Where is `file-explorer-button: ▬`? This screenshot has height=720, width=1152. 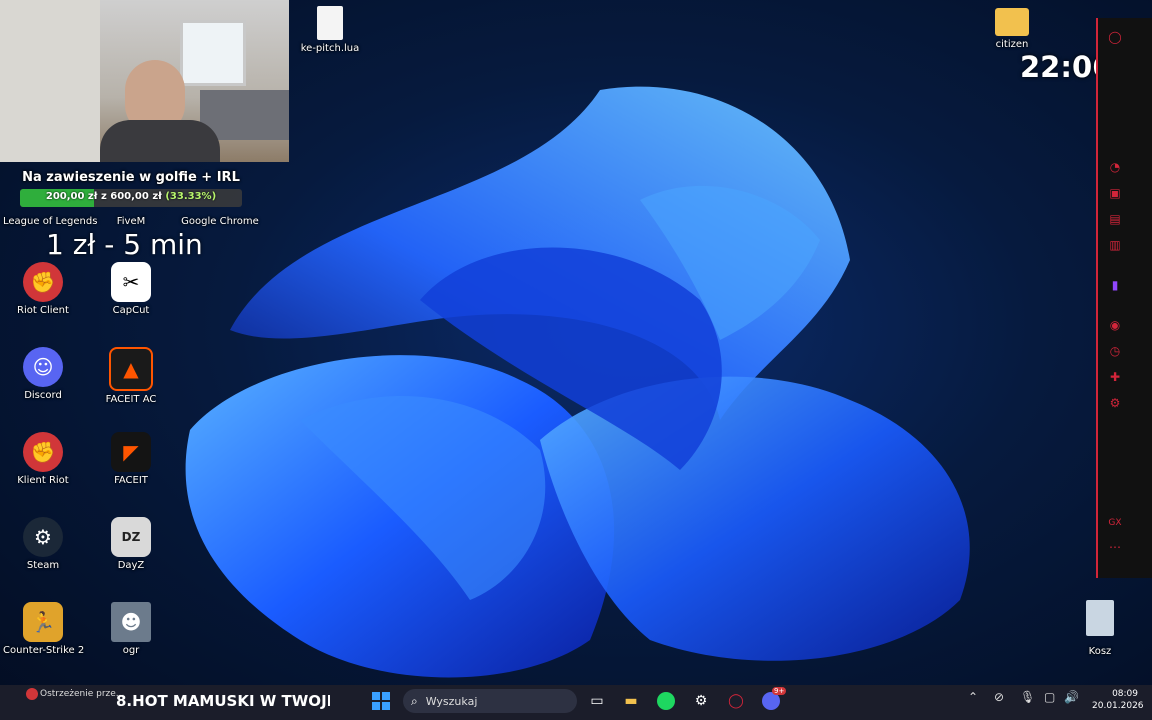 file-explorer-button: ▬ is located at coordinates (631, 701).